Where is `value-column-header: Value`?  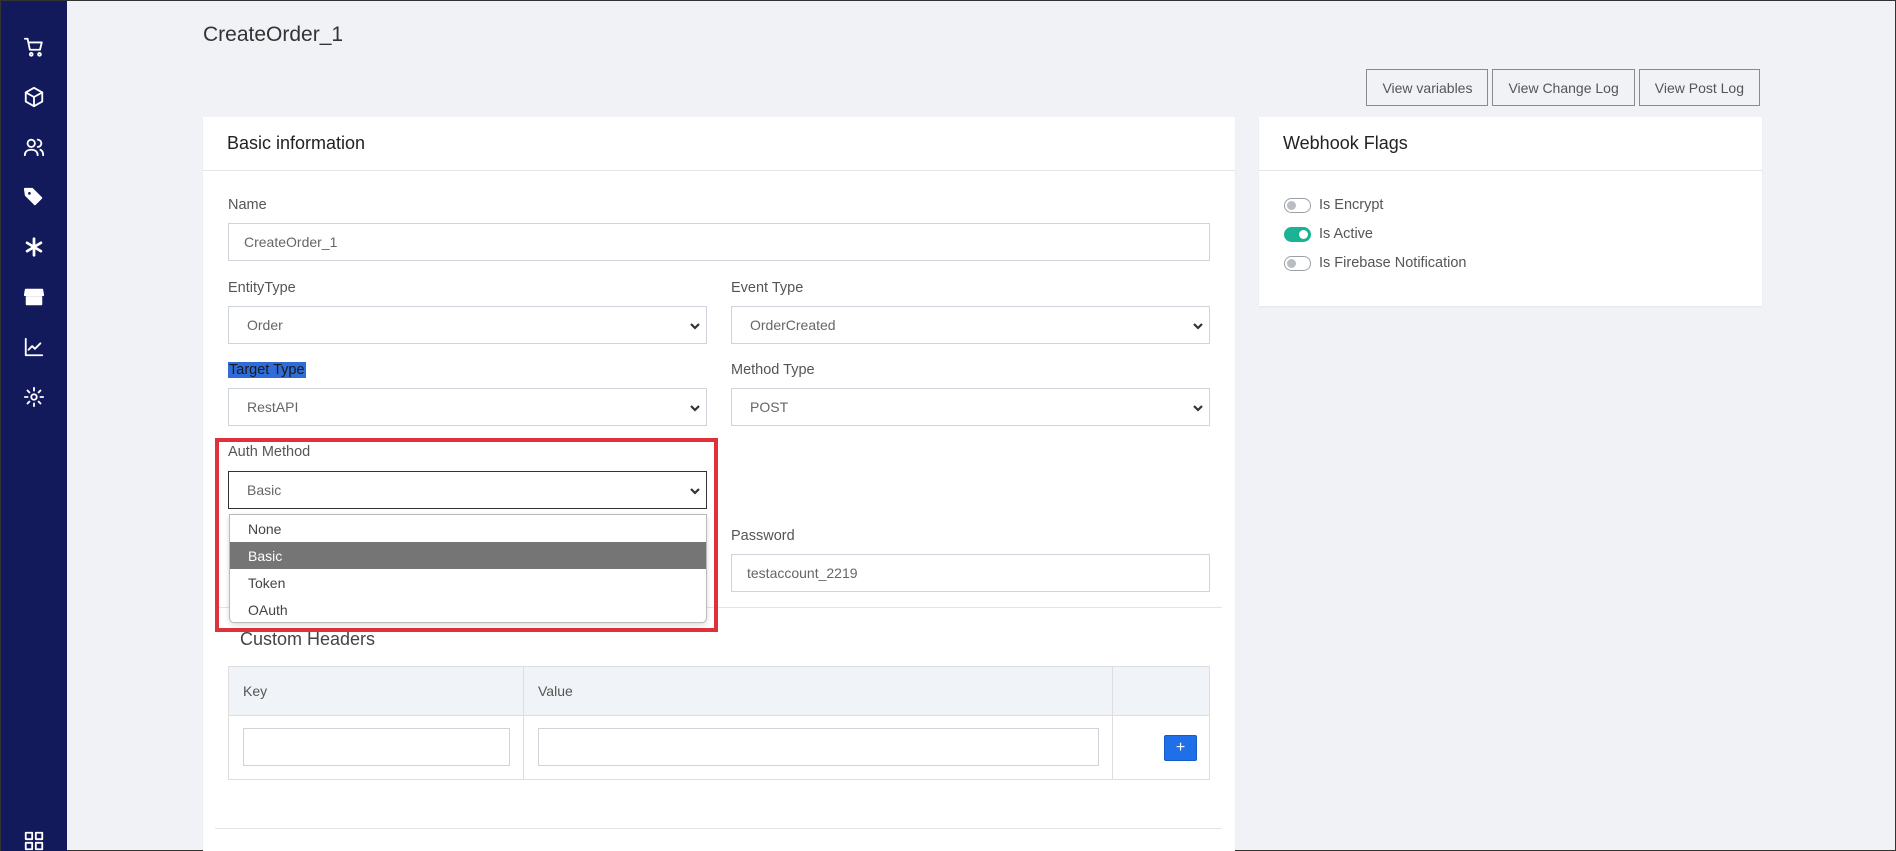
value-column-header: Value is located at coordinates (555, 691).